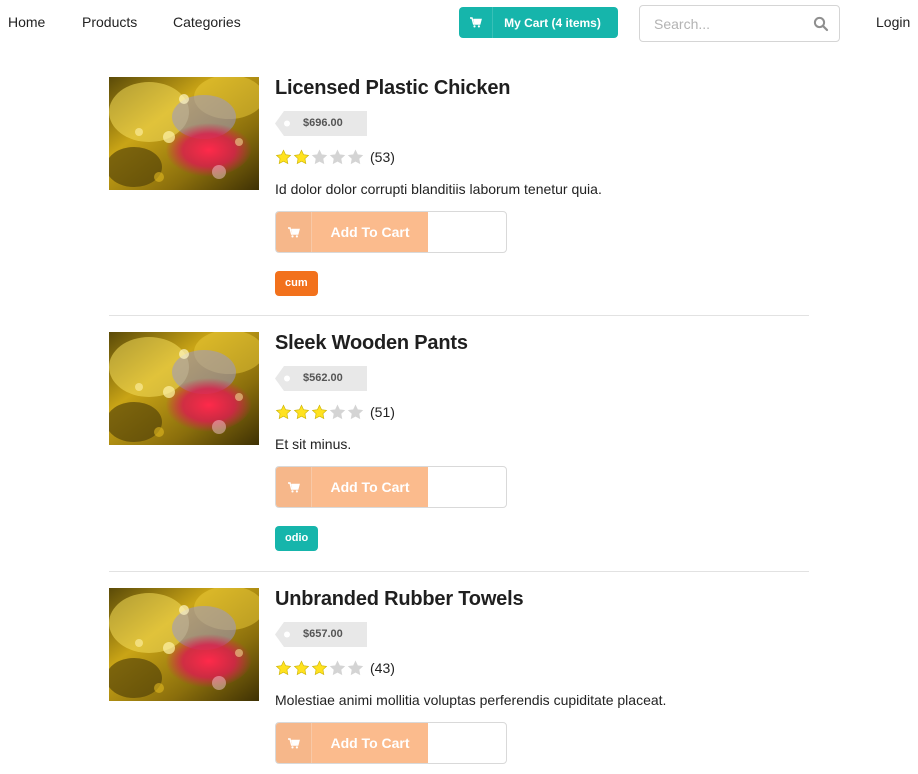  Describe the element at coordinates (382, 668) in the screenshot. I see `review-count: (43)` at that location.